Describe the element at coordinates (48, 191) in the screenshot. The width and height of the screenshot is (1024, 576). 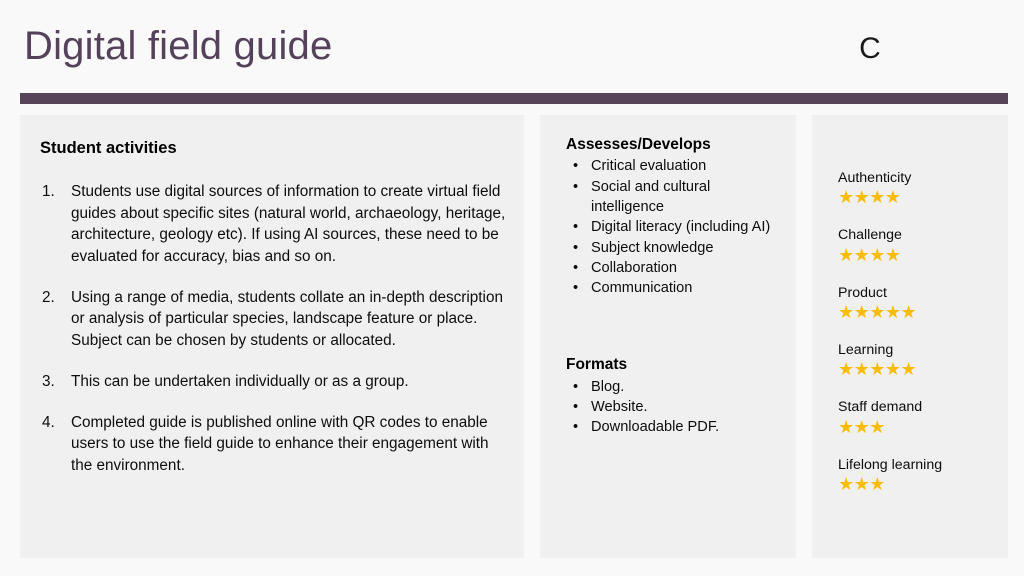
I see `list-item-number: 1.` at that location.